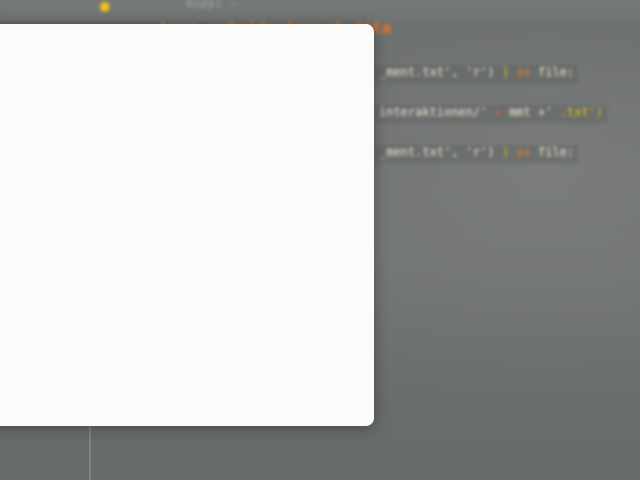  Describe the element at coordinates (491, 114) in the screenshot. I see `code-line-2: interaktionen/' + mmt +' .txt')` at that location.